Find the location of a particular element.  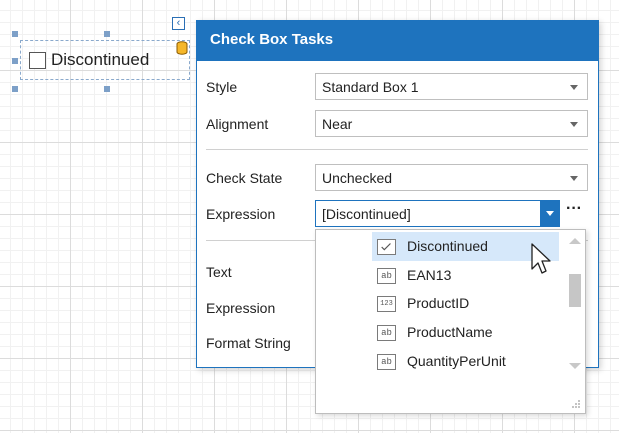

style-combo: Standard Box 1 is located at coordinates (451, 86).